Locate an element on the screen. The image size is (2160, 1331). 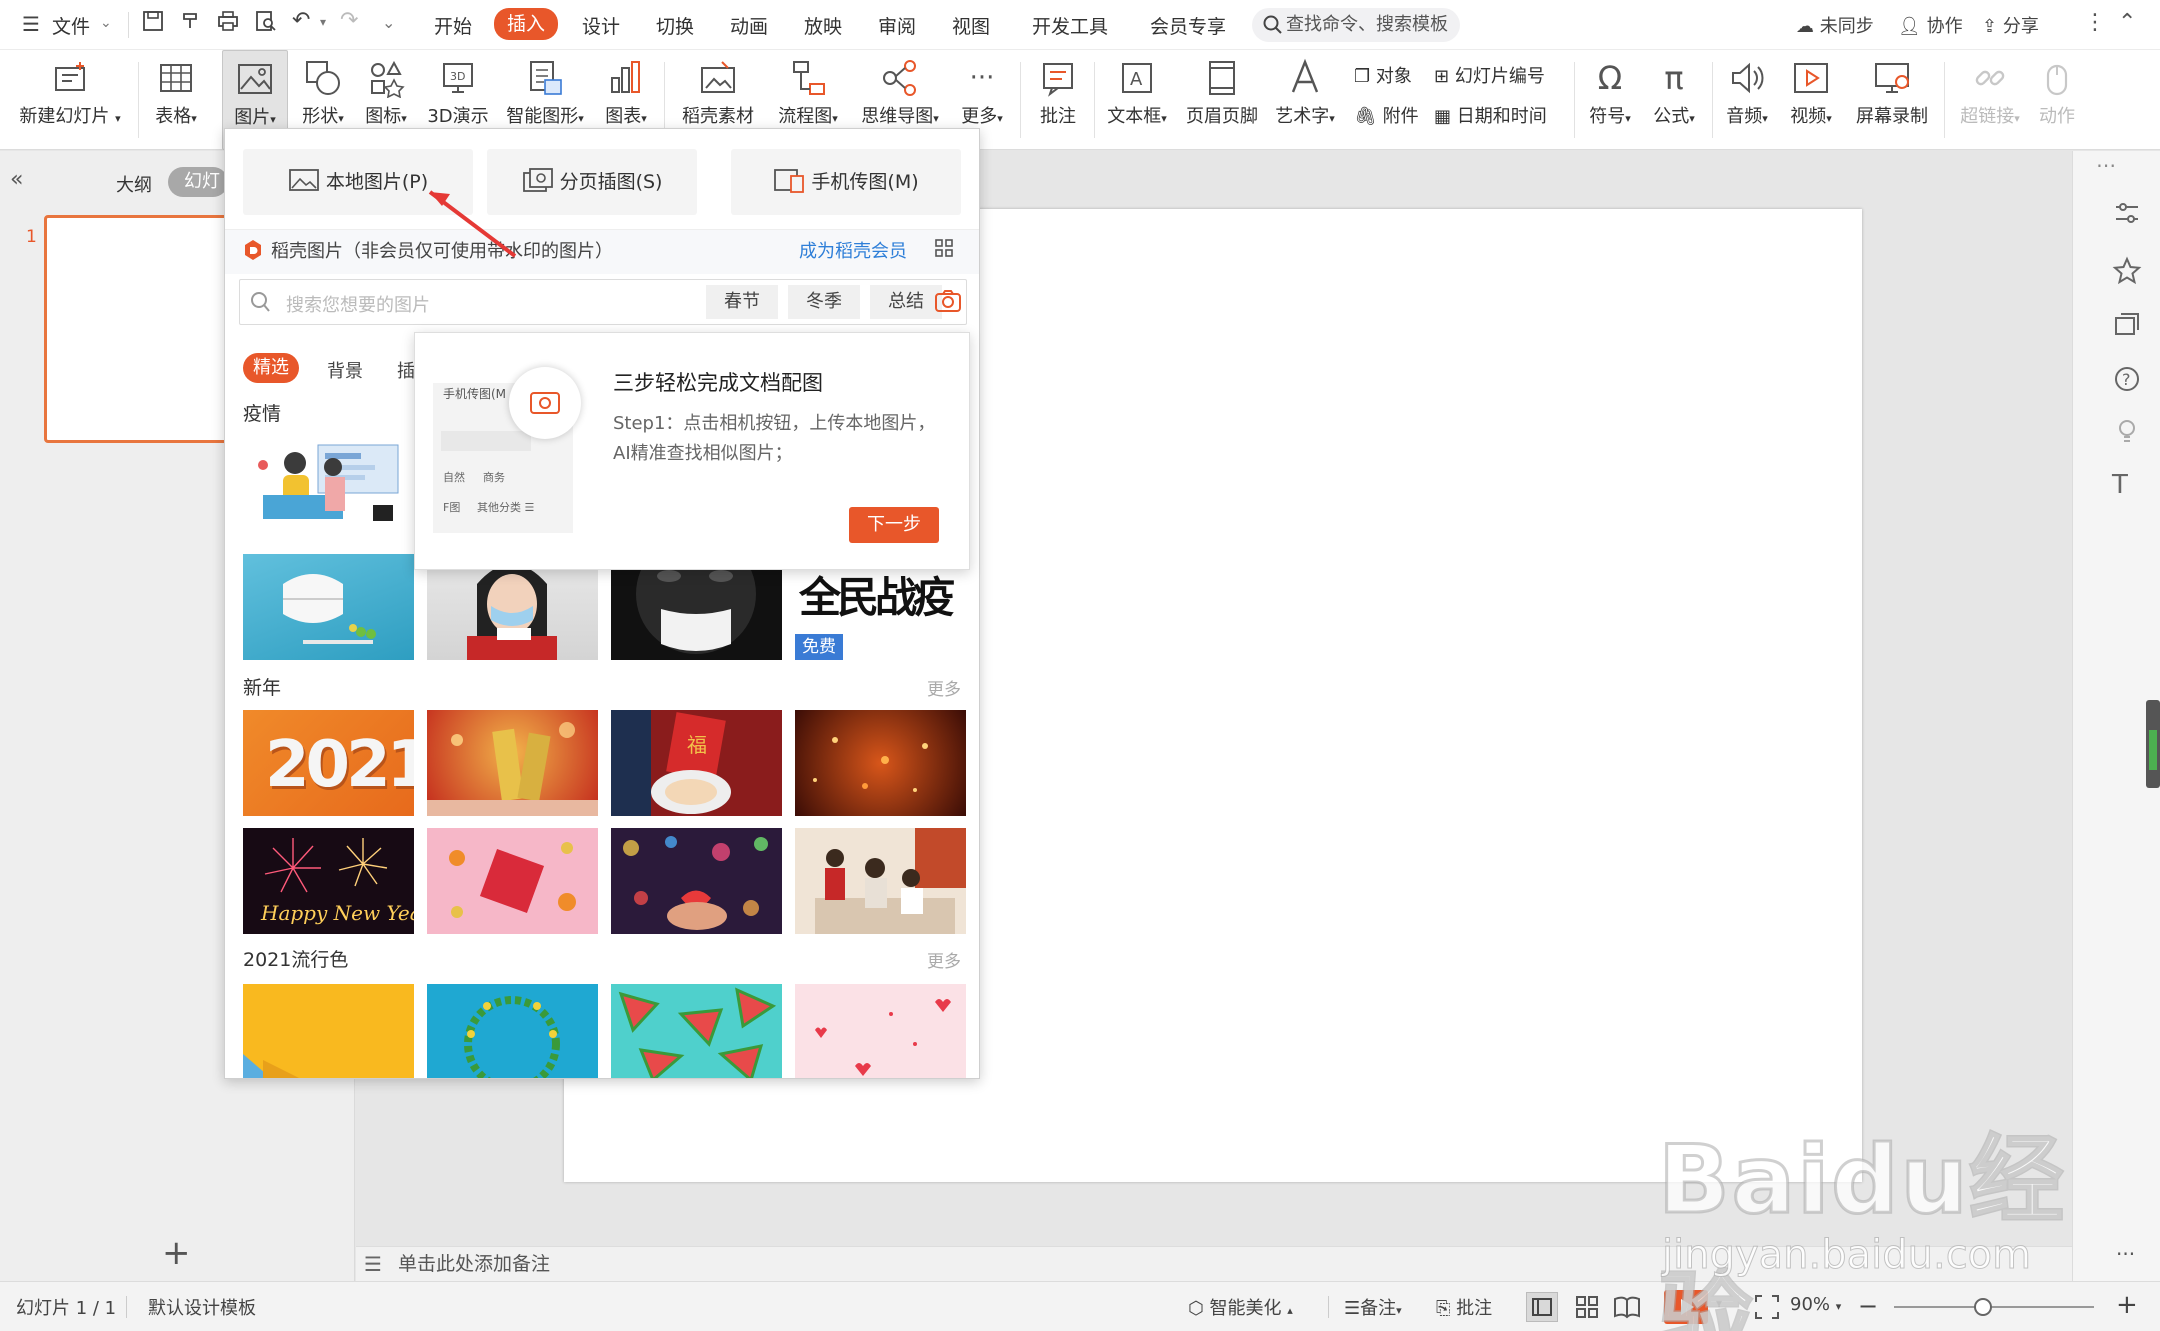
side-widget is located at coordinates (2153, 744).